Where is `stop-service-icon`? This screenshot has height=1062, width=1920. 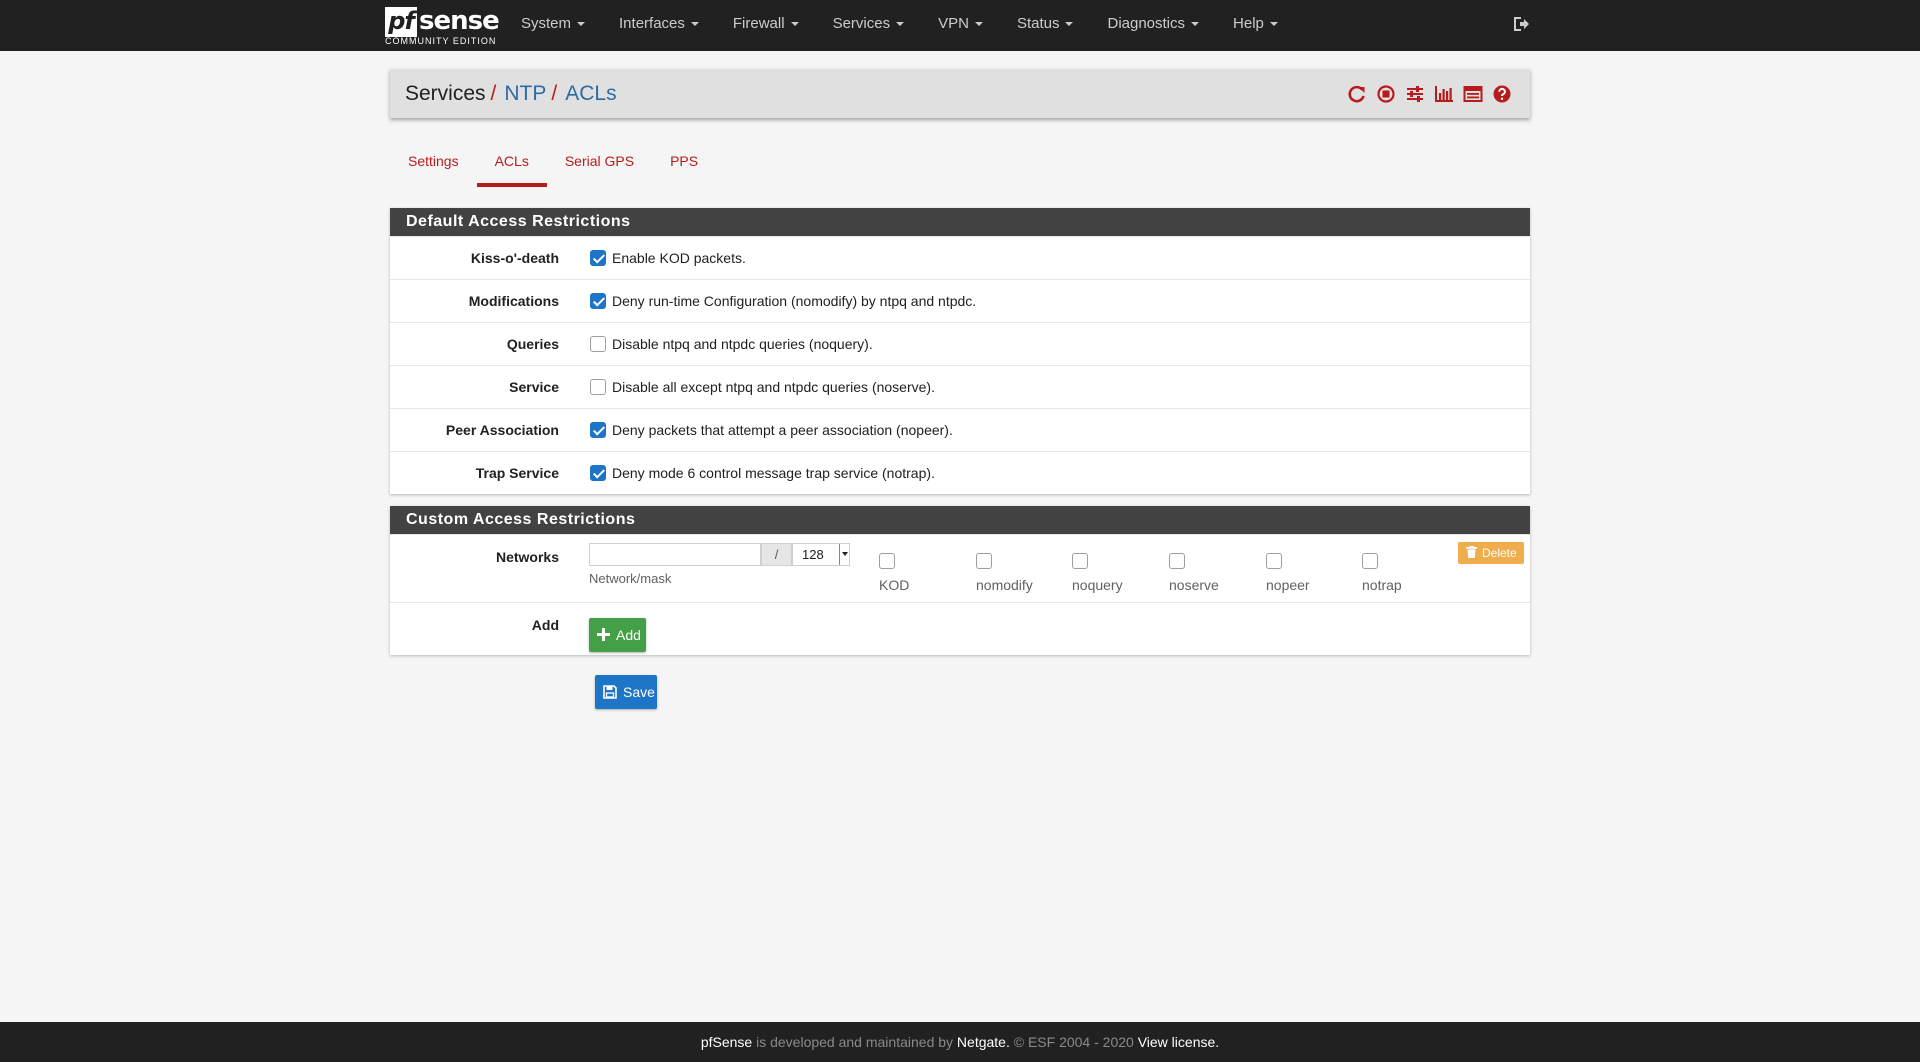
stop-service-icon is located at coordinates (1386, 94).